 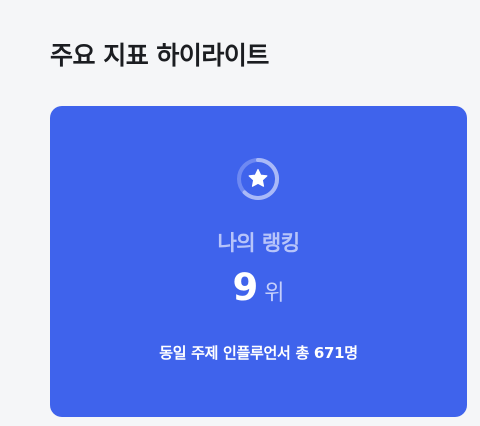 What do you see at coordinates (159, 55) in the screenshot?
I see `section-title: 주요 지표 하이라이트` at bounding box center [159, 55].